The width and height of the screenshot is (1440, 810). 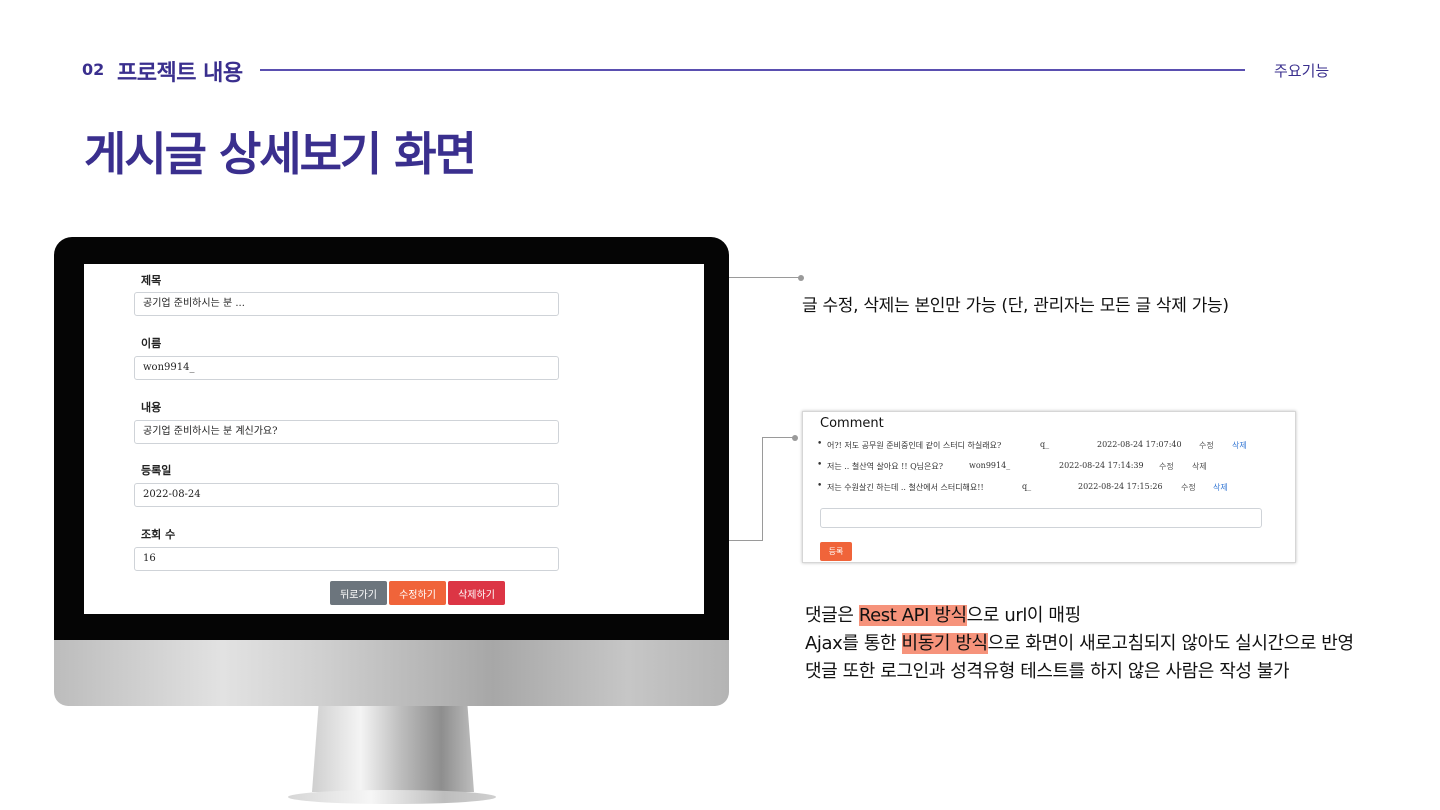 What do you see at coordinates (346, 432) in the screenshot?
I see `content-field: 공기업 준비하시는 분 계신가요?` at bounding box center [346, 432].